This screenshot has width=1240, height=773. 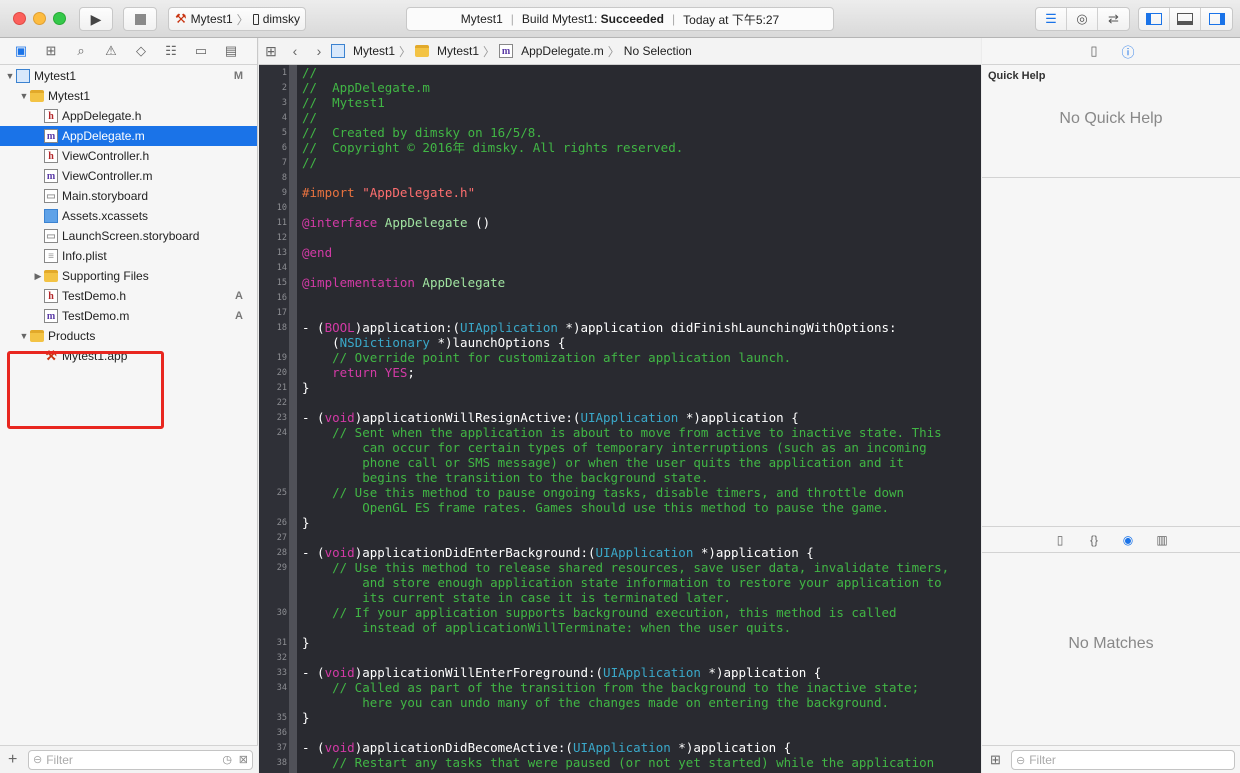 I want to click on tree-item-file: ▭ Main.storyboard, so click(x=128, y=196).